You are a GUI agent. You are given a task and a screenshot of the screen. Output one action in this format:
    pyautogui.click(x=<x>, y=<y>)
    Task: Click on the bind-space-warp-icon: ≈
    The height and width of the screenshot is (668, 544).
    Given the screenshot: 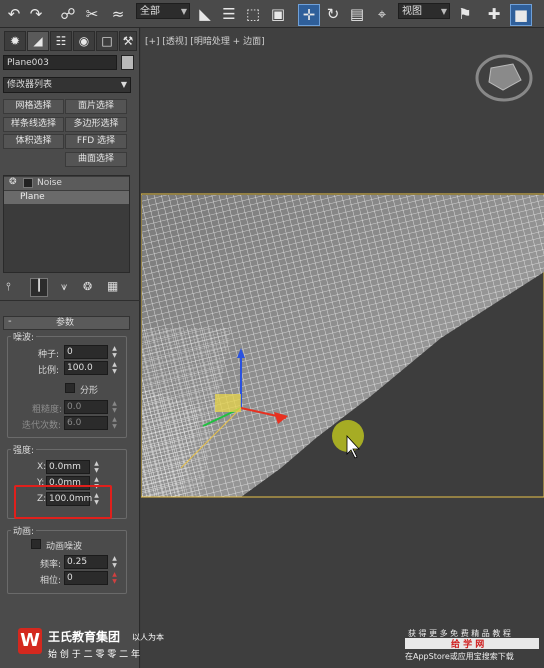 What is the action you would take?
    pyautogui.click(x=118, y=14)
    